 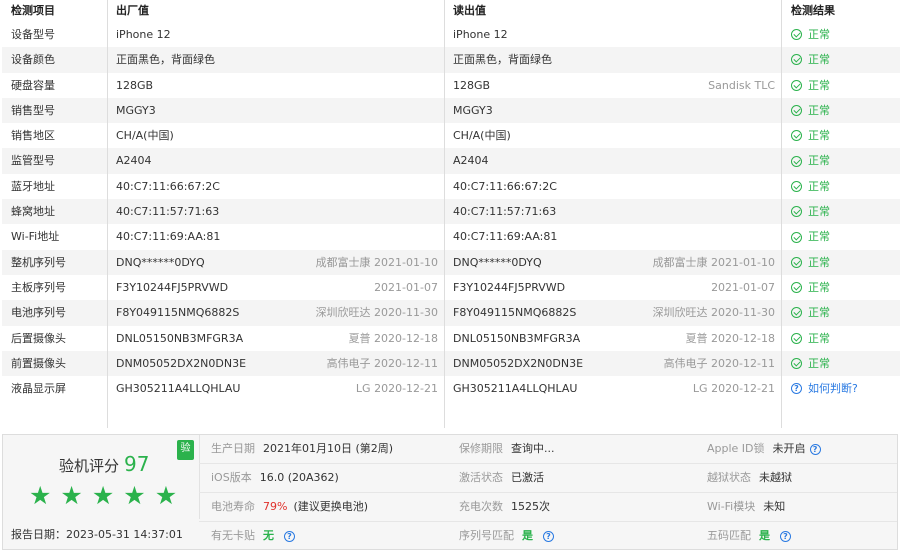 What do you see at coordinates (396, 389) in the screenshot?
I see `factory-note: LG 2020-12-21` at bounding box center [396, 389].